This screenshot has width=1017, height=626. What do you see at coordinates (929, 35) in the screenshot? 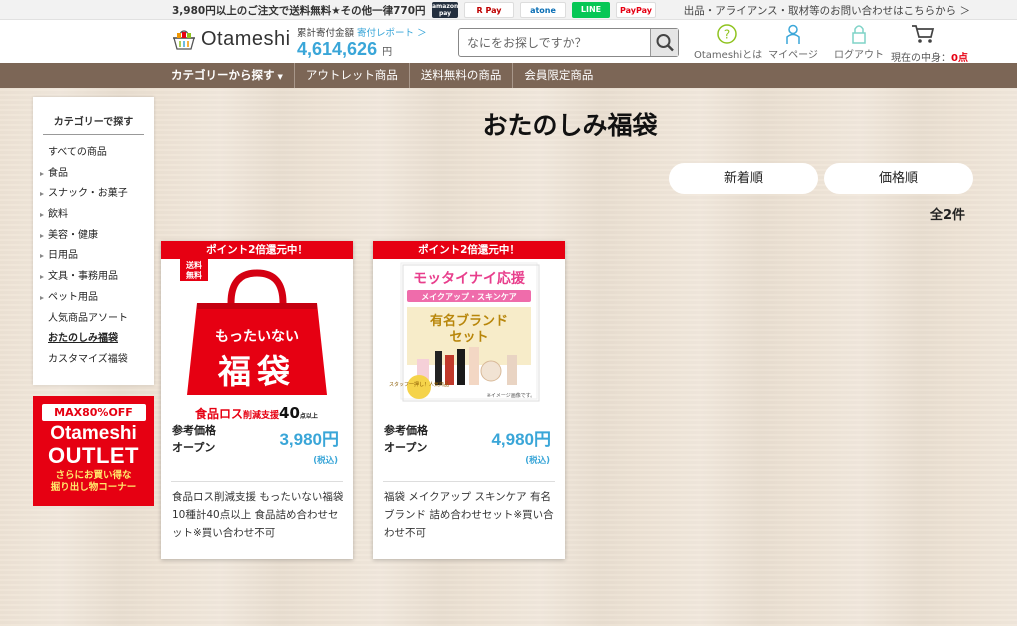
I see `cart-icon` at bounding box center [929, 35].